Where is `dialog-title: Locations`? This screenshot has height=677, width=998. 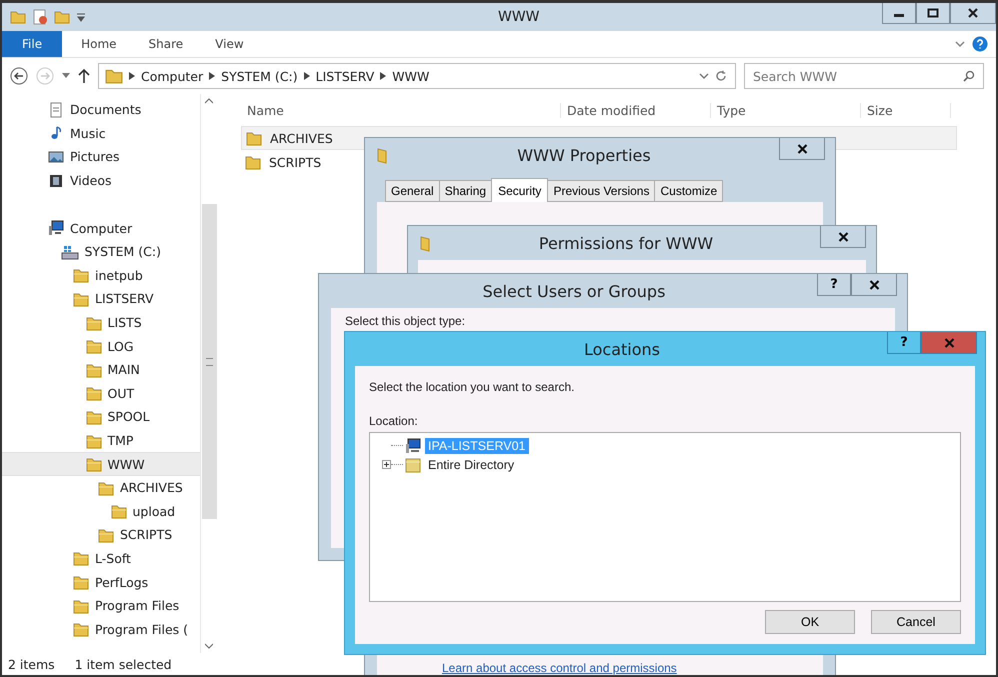 dialog-title: Locations is located at coordinates (621, 349).